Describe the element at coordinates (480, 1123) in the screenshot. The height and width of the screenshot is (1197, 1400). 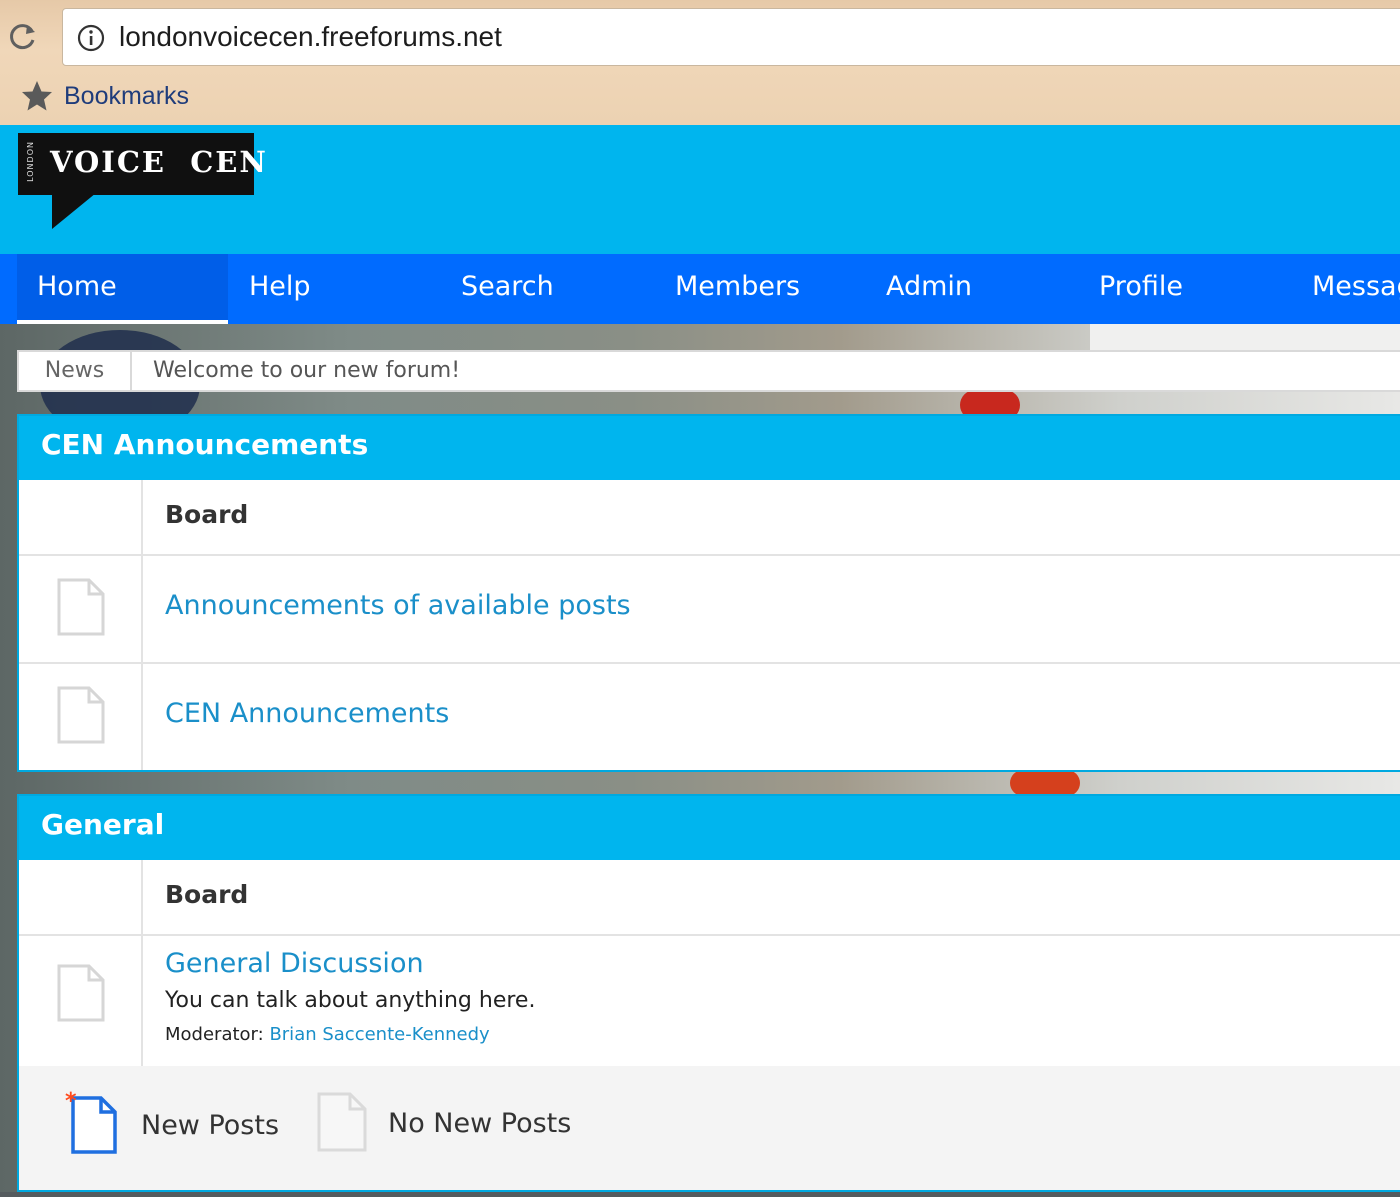
I see `no-new-posts-label: No New Posts` at that location.